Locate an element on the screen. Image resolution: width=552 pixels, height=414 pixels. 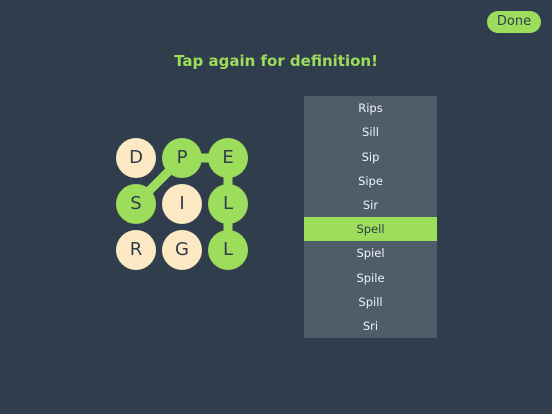
word-item: Sipe is located at coordinates (370, 181).